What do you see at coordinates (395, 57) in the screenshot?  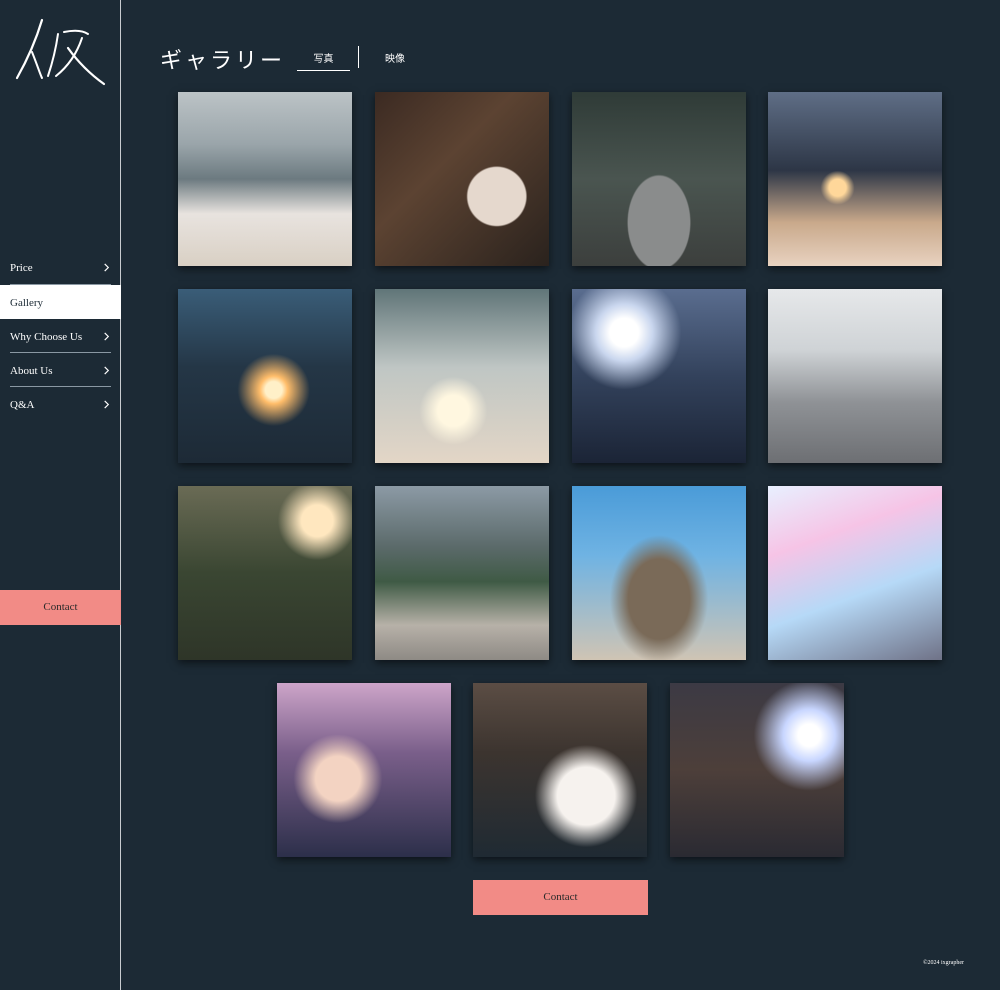 I see `tab-videos: 映像` at bounding box center [395, 57].